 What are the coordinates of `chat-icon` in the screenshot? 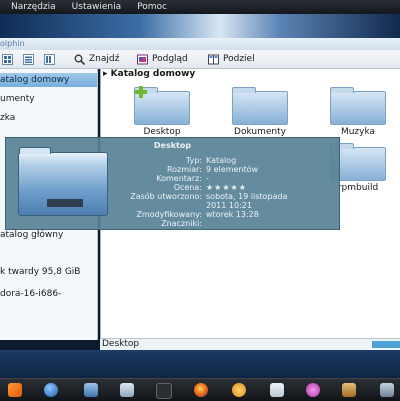 It's located at (239, 390).